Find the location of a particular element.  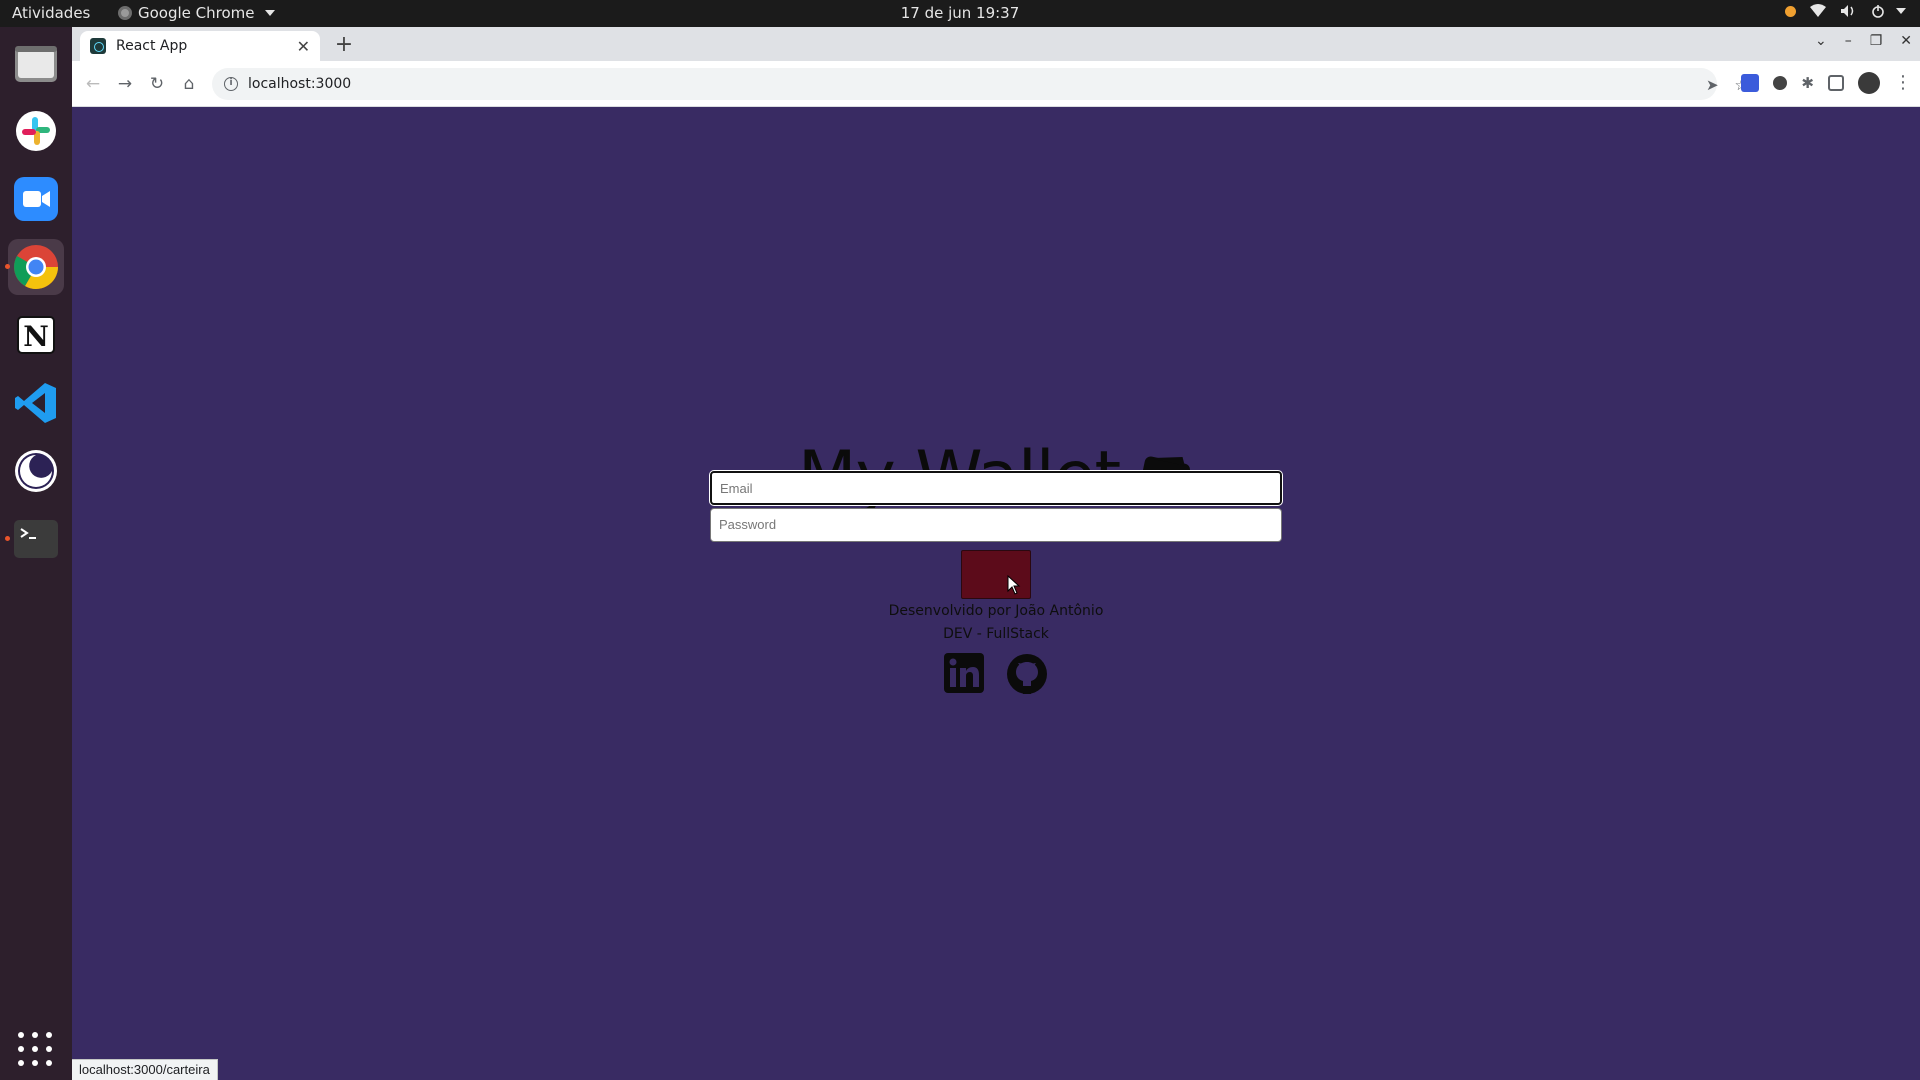

volume-icon is located at coordinates (1847, 11).